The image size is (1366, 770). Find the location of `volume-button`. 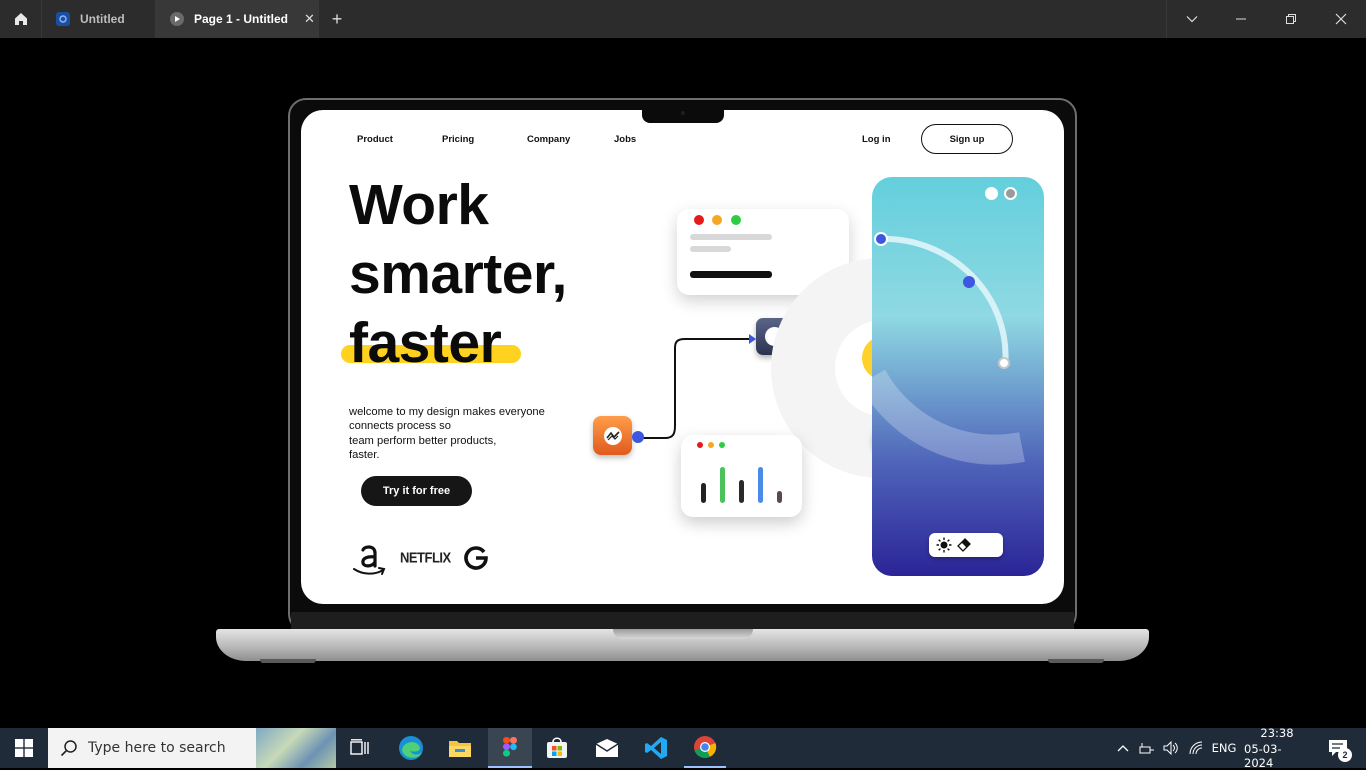

volume-button is located at coordinates (1171, 748).